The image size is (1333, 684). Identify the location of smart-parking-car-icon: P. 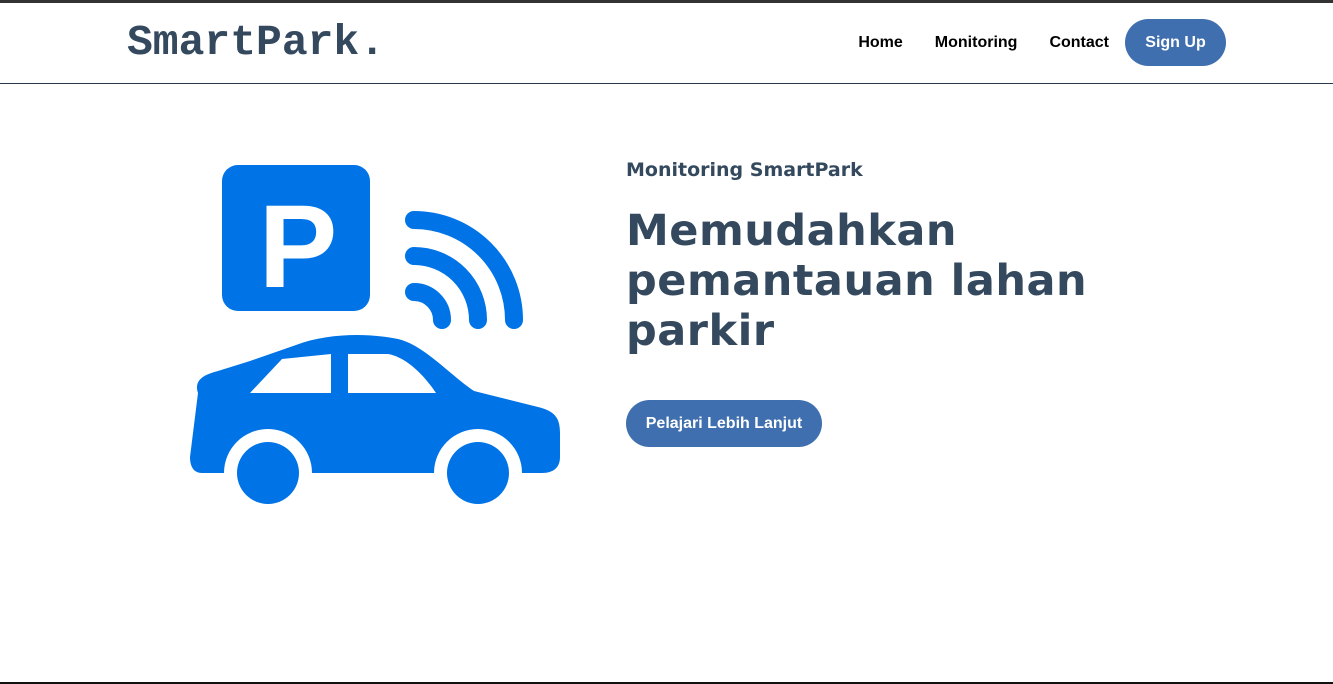
(375, 338).